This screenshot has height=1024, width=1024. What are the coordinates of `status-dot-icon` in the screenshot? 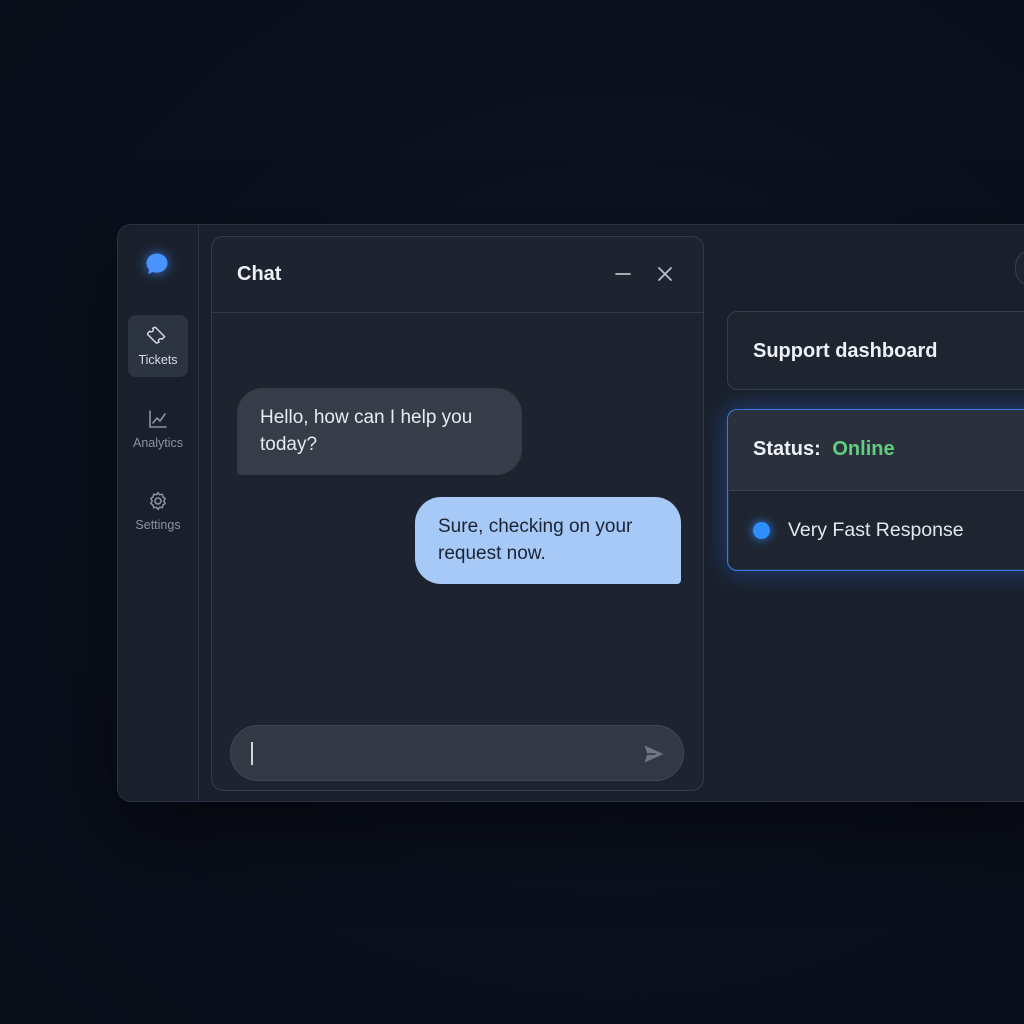 It's located at (761, 530).